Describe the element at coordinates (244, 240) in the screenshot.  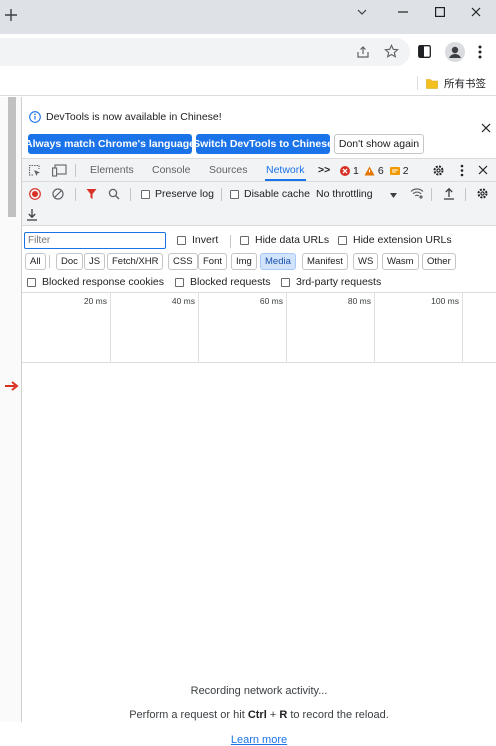
I see `hide-data-urls-checkbox` at that location.